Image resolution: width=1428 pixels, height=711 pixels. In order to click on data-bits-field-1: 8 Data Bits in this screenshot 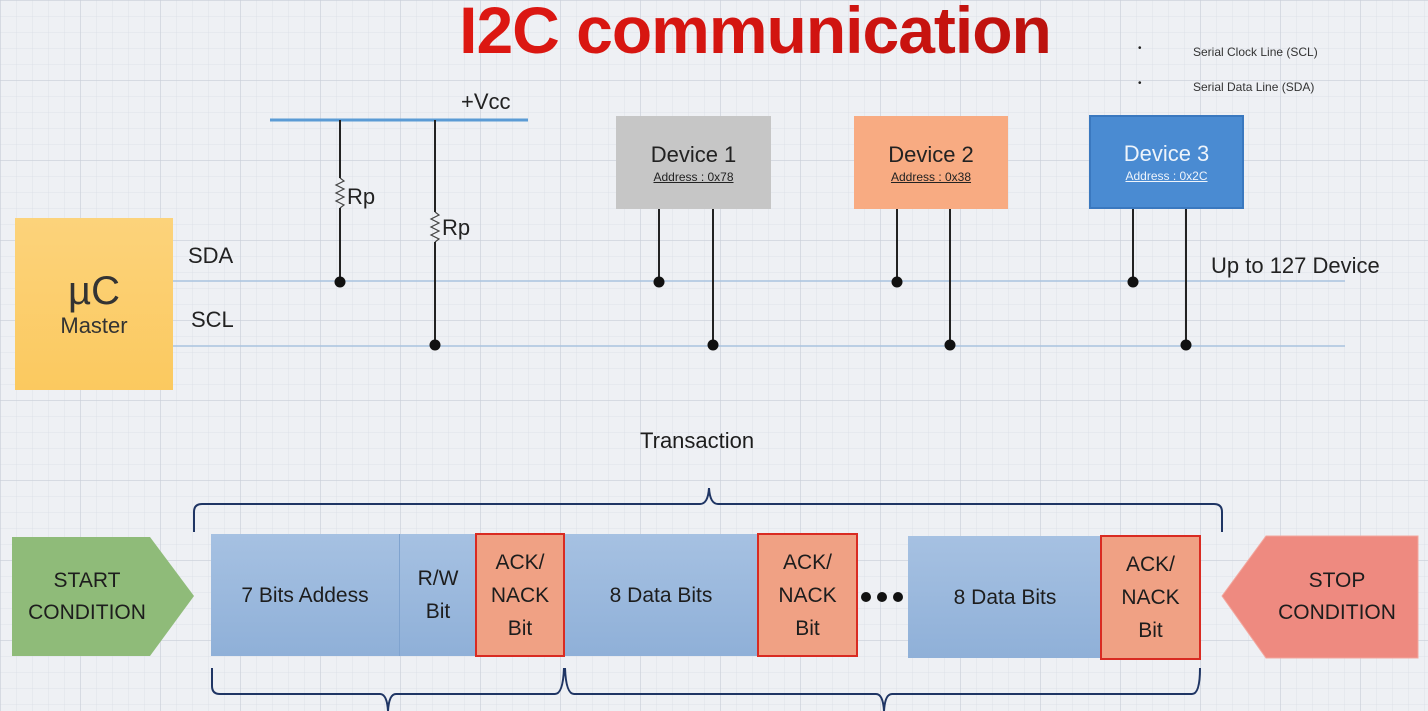, I will do `click(661, 595)`.